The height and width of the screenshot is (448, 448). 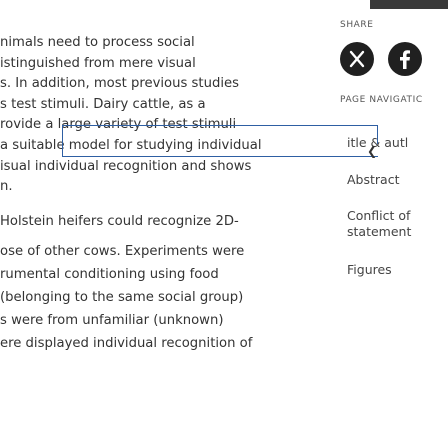 I want to click on article-line-12: (belonging to the same social group), so click(x=122, y=297).